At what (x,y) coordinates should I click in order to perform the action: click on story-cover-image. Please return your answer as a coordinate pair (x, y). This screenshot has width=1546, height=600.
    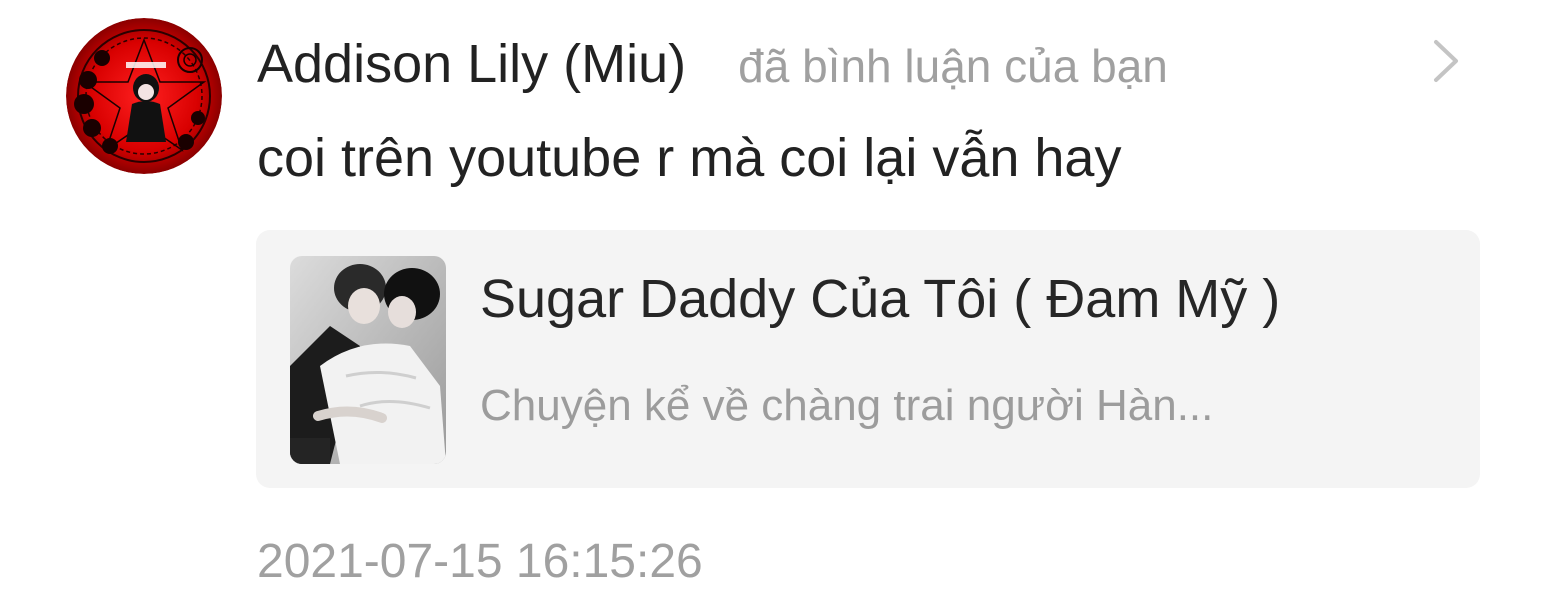
    Looking at the image, I should click on (368, 360).